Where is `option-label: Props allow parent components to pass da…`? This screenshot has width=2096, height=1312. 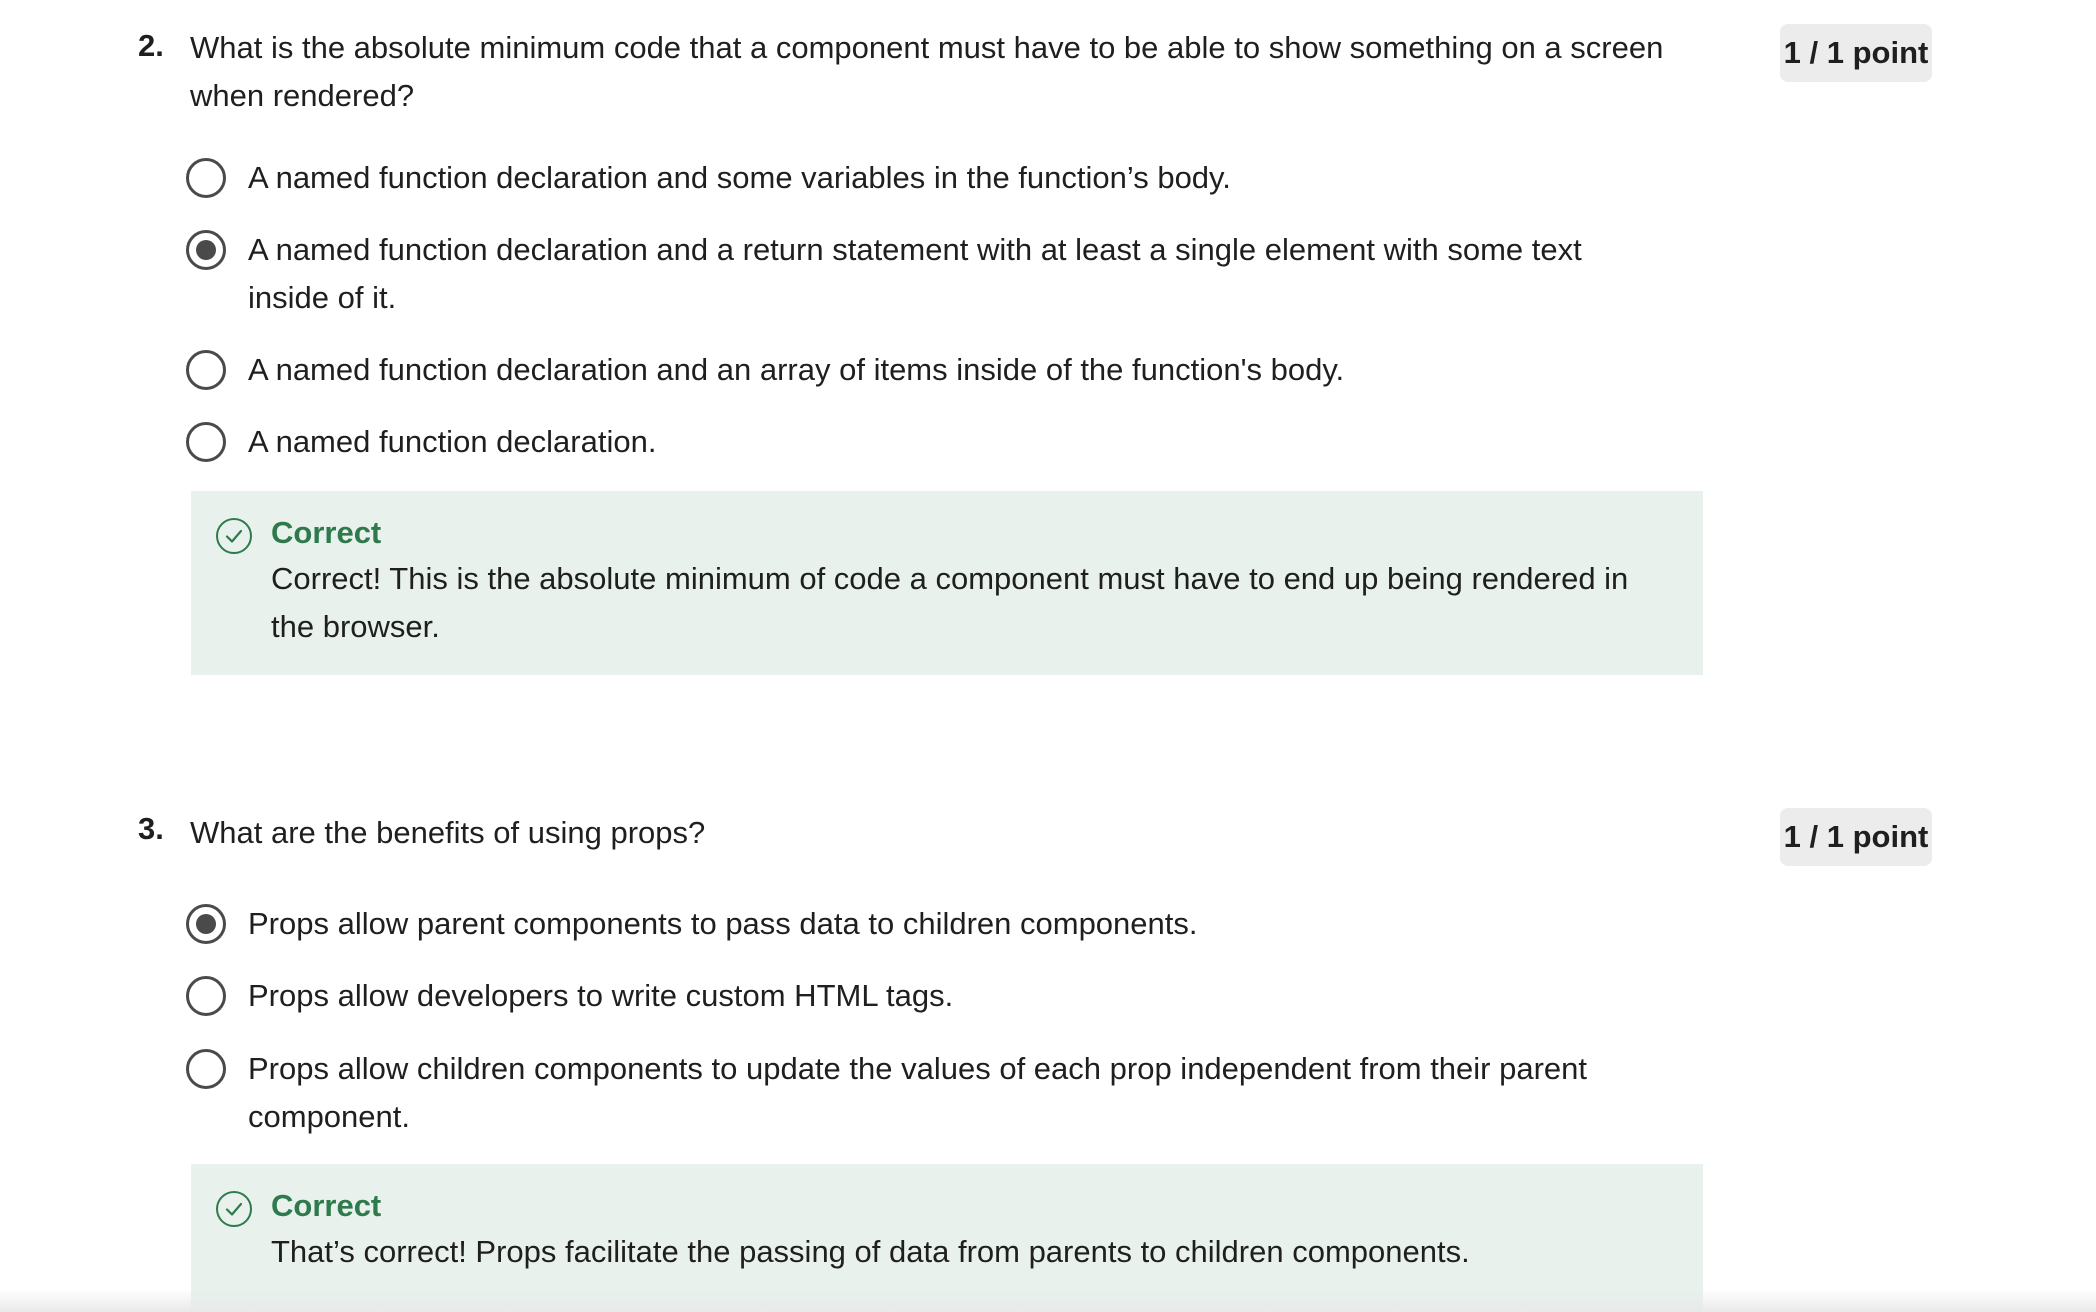
option-label: Props allow parent components to pass da… is located at coordinates (723, 923).